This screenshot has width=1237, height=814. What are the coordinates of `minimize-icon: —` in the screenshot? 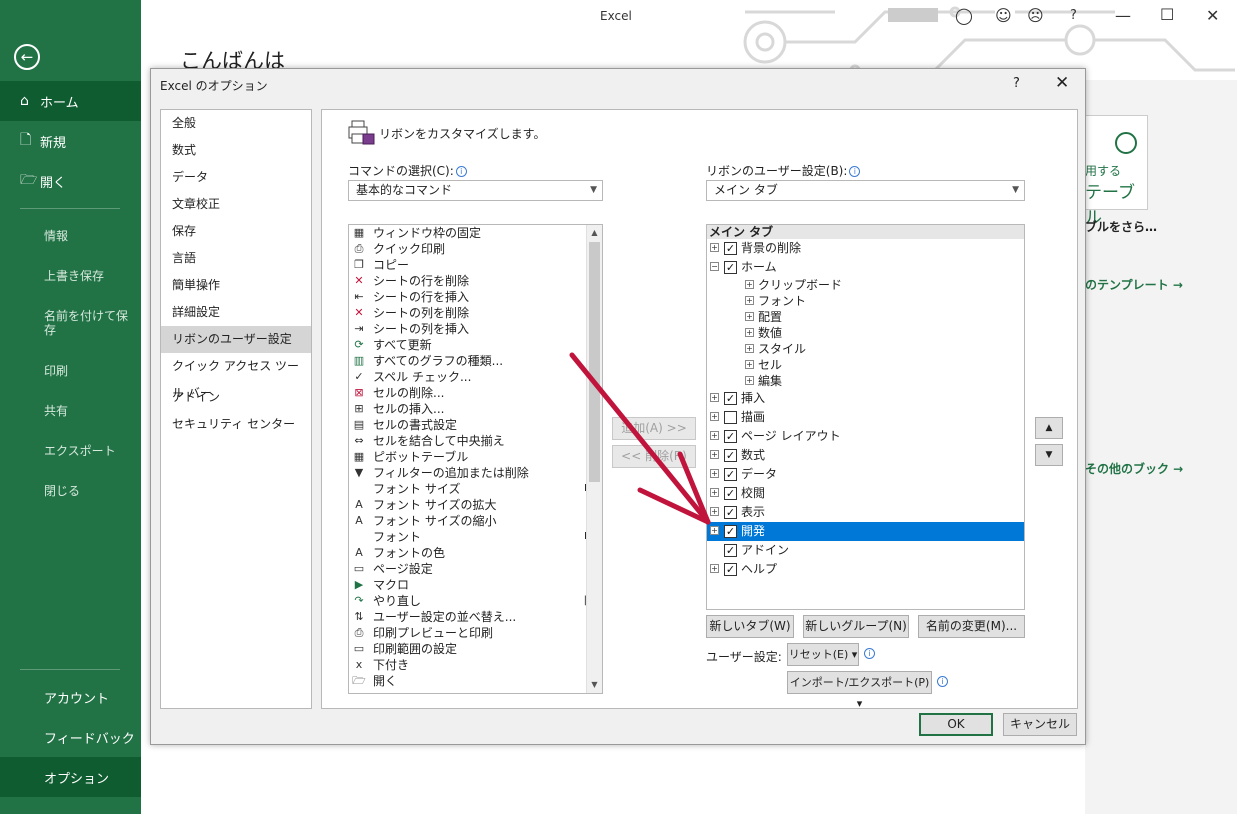 It's located at (1123, 15).